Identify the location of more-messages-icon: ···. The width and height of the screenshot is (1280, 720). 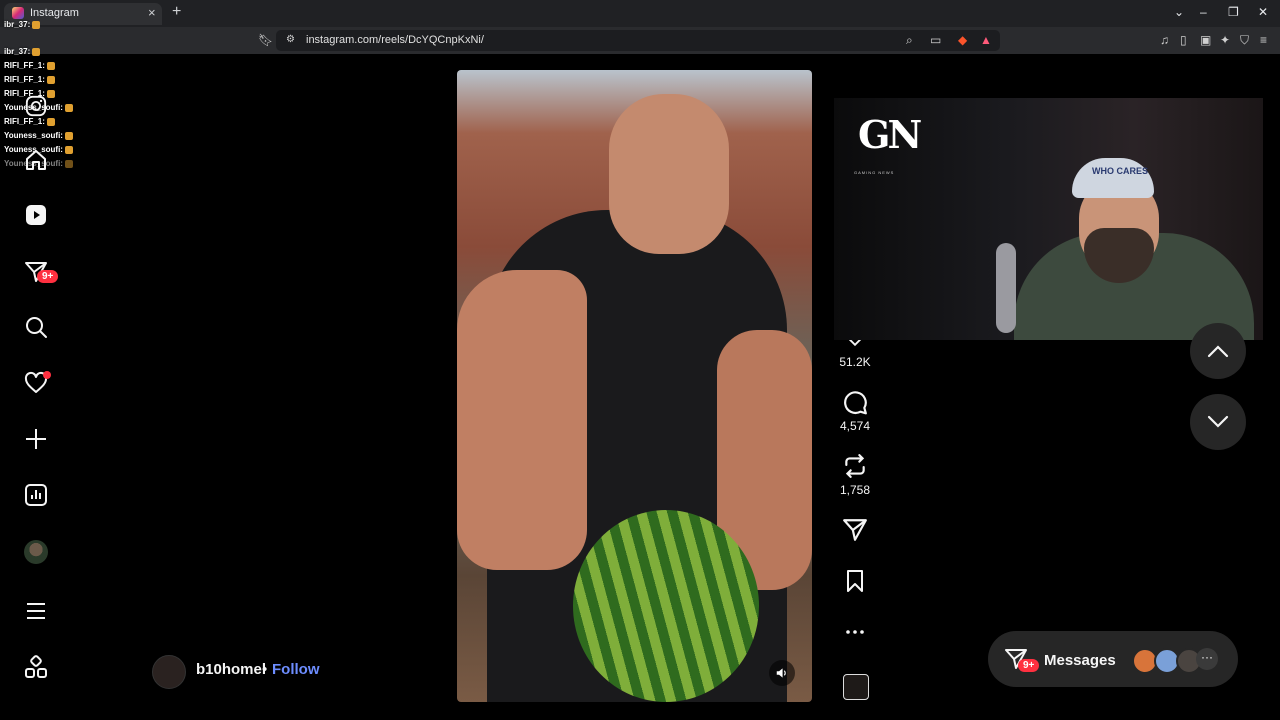
(1207, 659).